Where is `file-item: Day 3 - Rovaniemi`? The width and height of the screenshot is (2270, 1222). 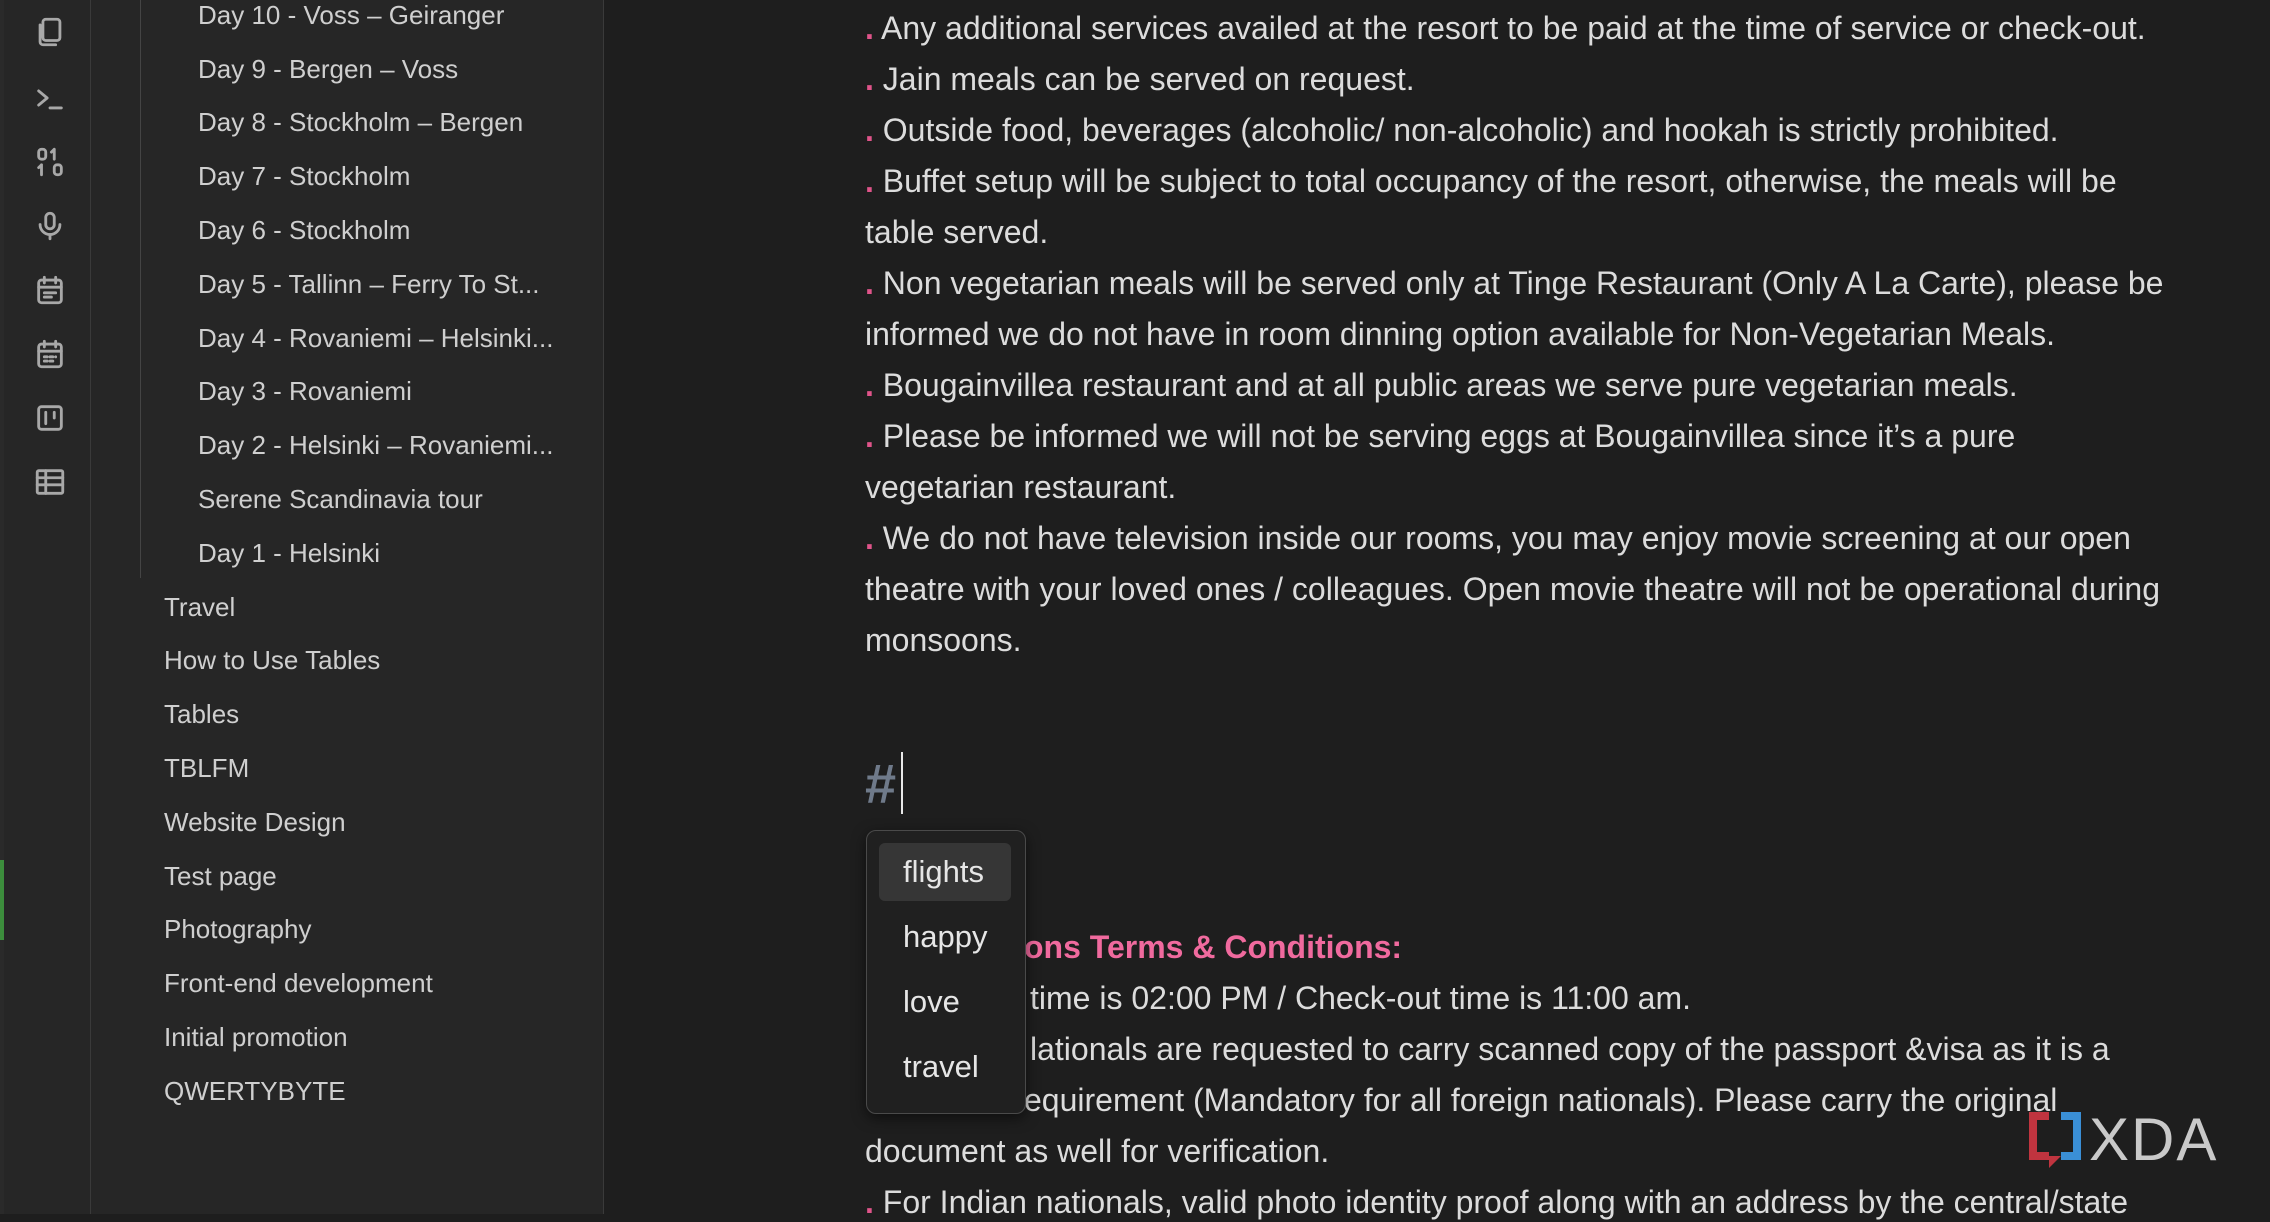 file-item: Day 3 - Rovaniemi is located at coordinates (305, 391).